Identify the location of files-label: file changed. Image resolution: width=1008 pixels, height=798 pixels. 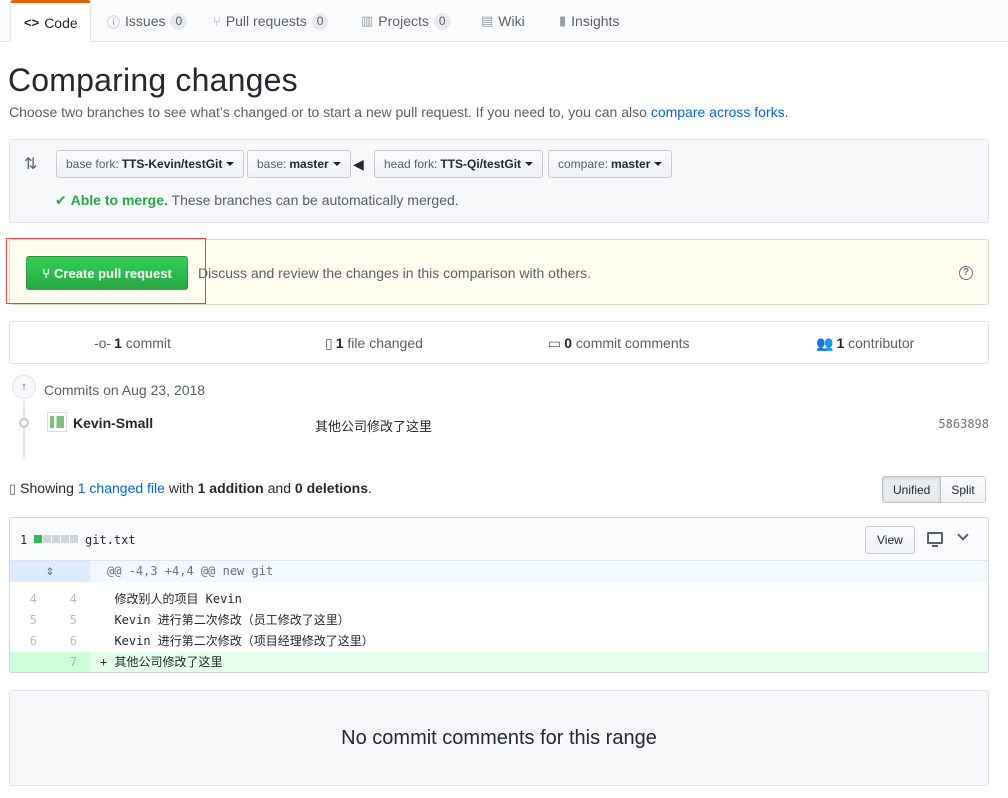
(383, 343).